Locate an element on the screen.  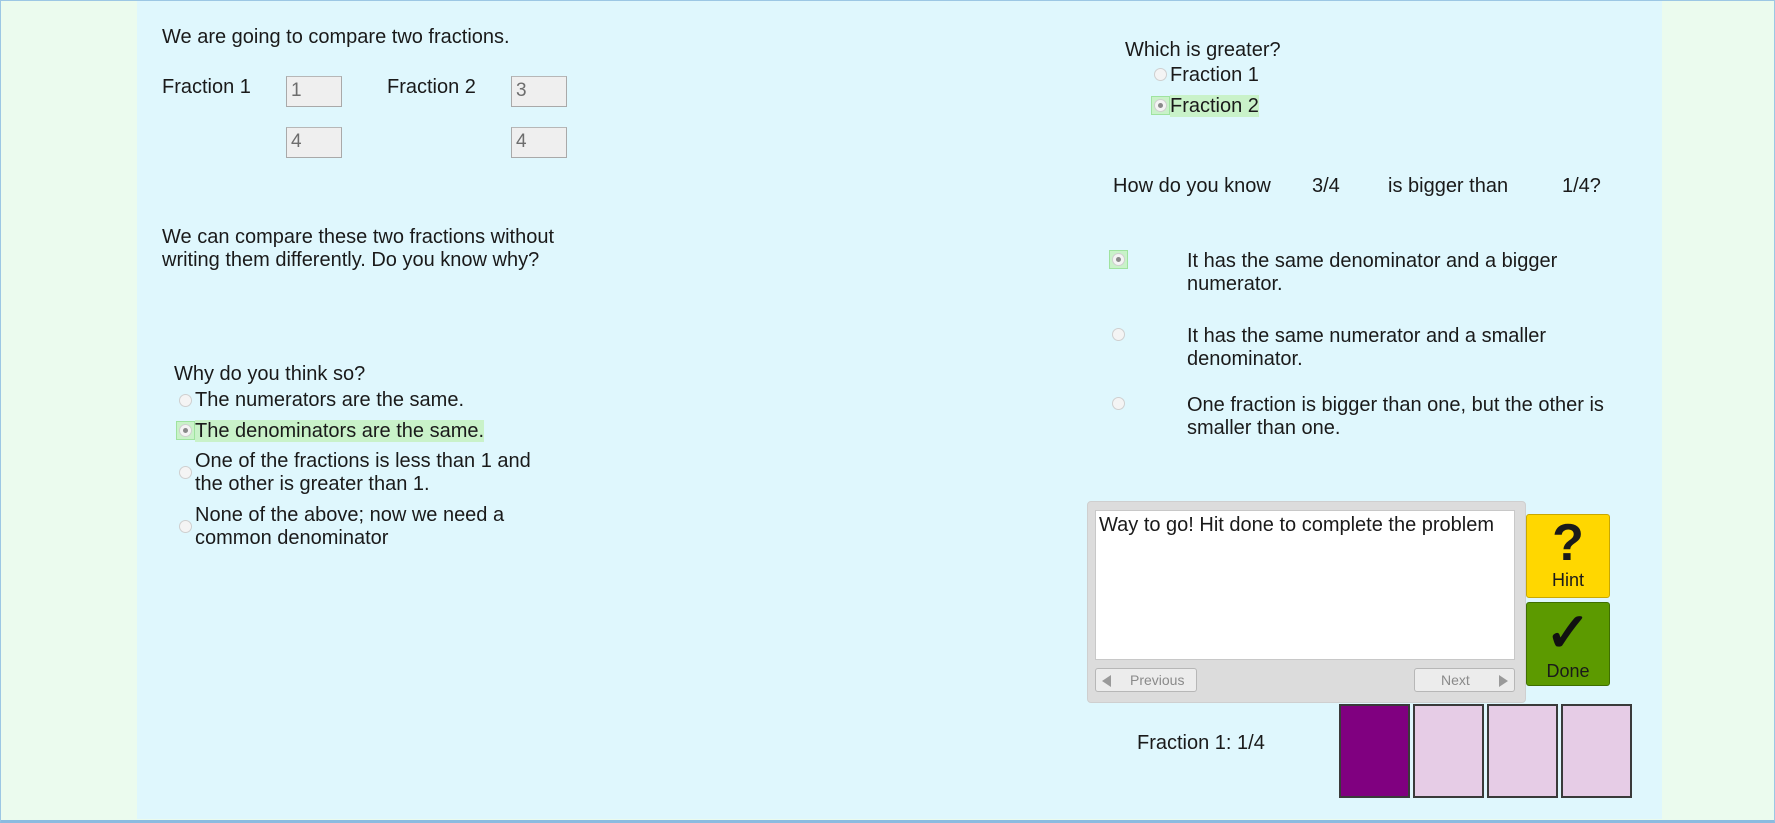
how-option-2-line-2: denominator. is located at coordinates (1245, 359).